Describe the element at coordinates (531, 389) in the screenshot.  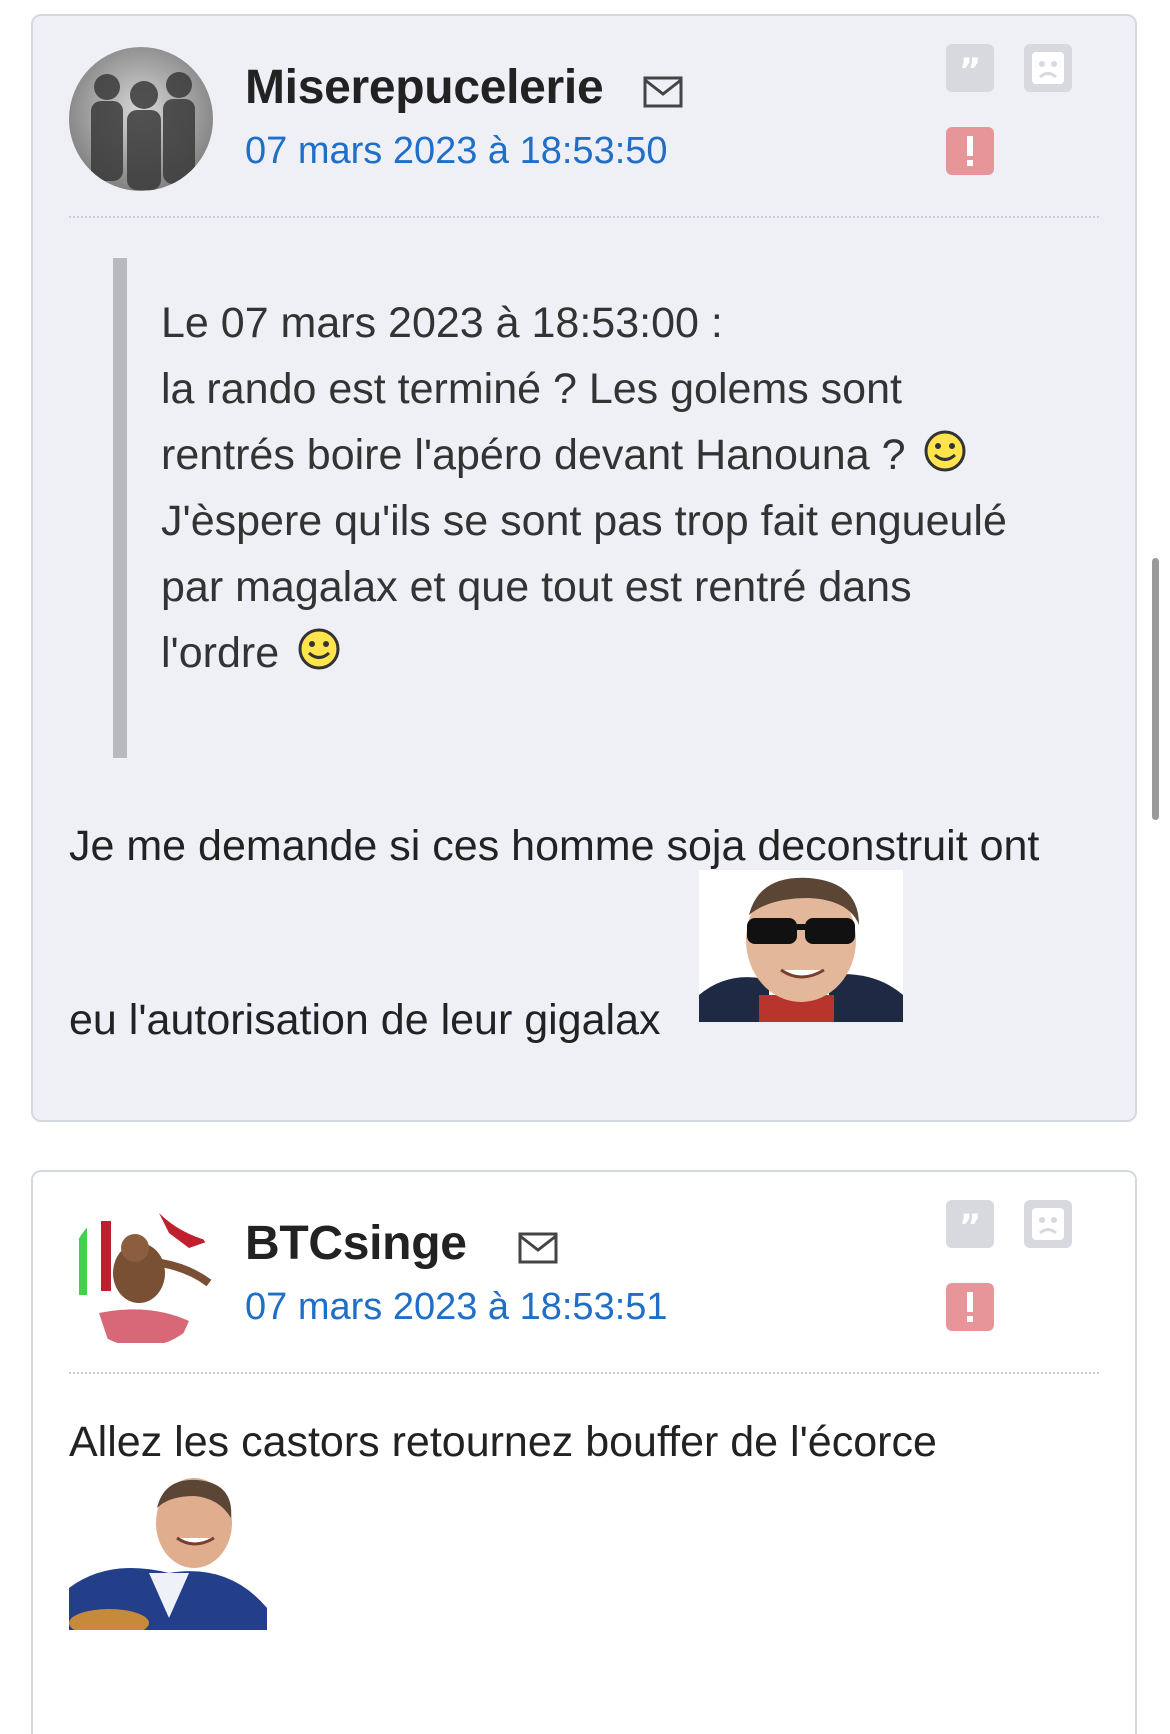
I see `quote-line: la rando est terminé ? Les golems sont` at that location.